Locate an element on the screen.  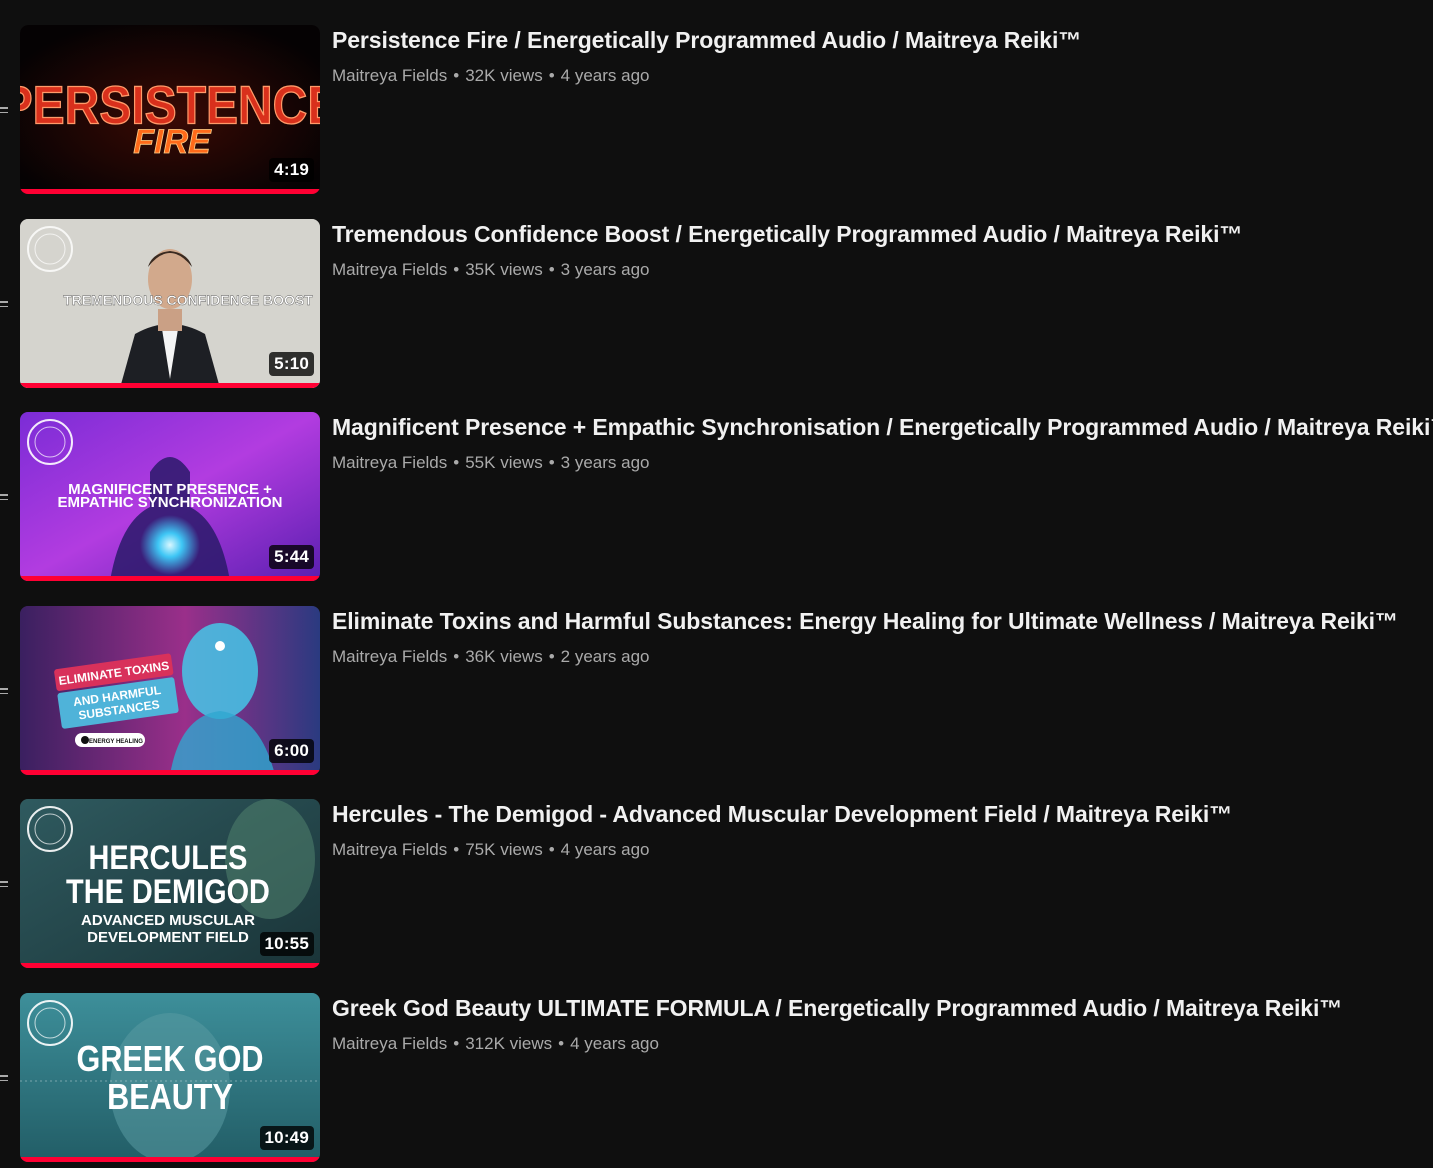
duration-badge: 6:00 is located at coordinates (291, 751).